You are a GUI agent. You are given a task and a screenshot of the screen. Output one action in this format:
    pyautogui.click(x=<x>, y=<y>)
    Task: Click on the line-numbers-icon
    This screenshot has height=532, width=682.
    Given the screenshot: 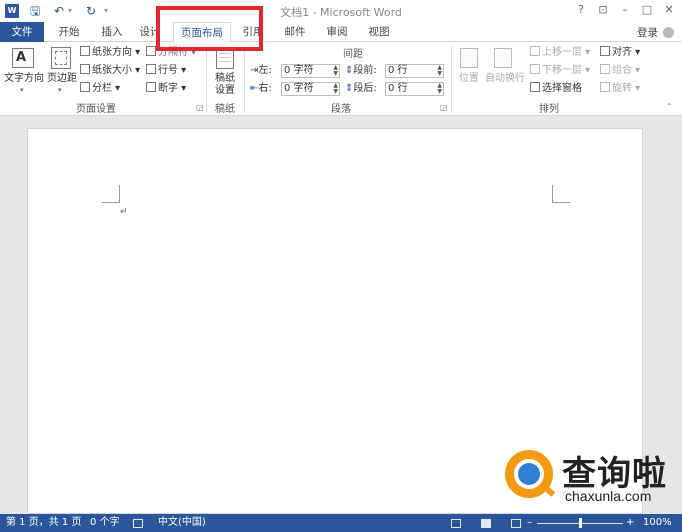 What is the action you would take?
    pyautogui.click(x=151, y=69)
    